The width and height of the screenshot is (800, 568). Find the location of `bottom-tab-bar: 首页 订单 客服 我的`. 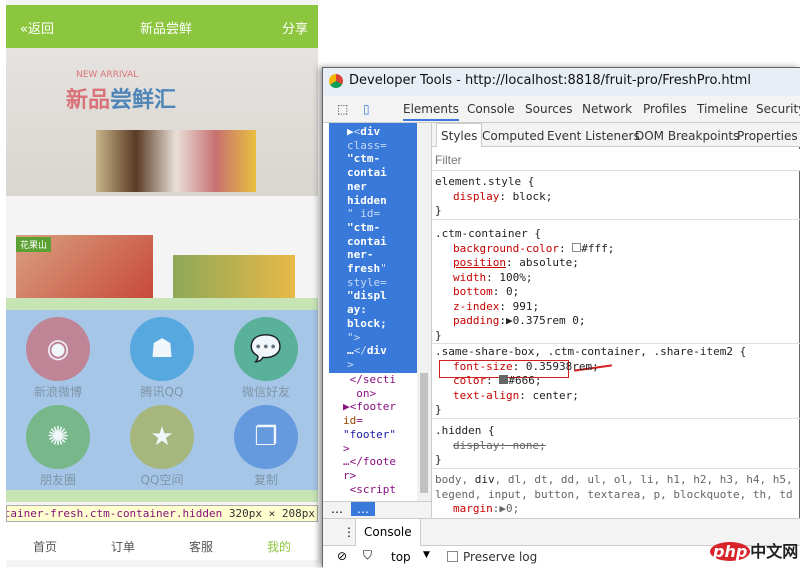

bottom-tab-bar: 首页 订单 客服 我的 is located at coordinates (162, 541).